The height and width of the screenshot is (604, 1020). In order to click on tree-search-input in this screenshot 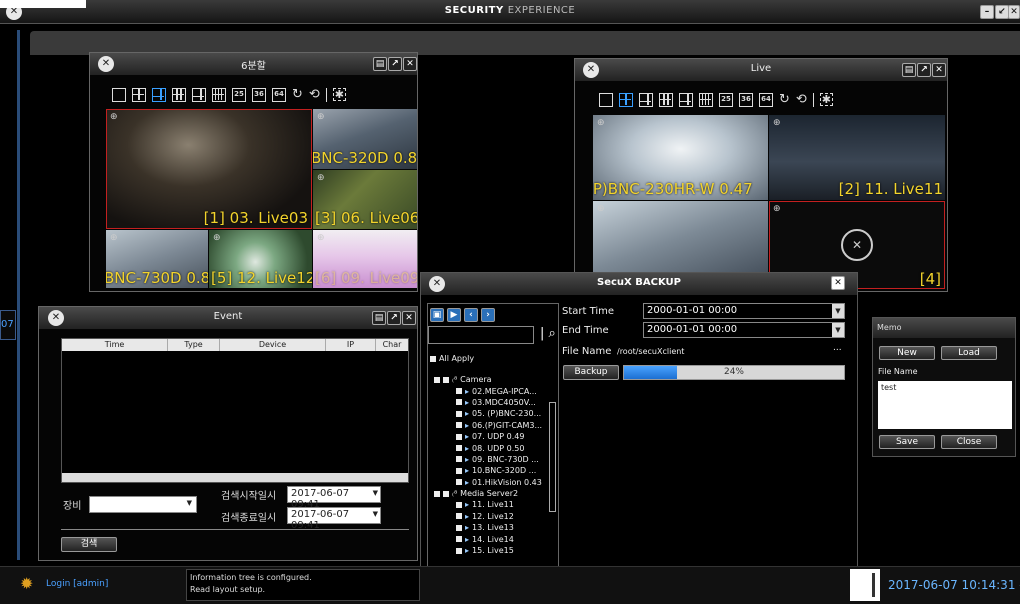, I will do `click(481, 335)`.